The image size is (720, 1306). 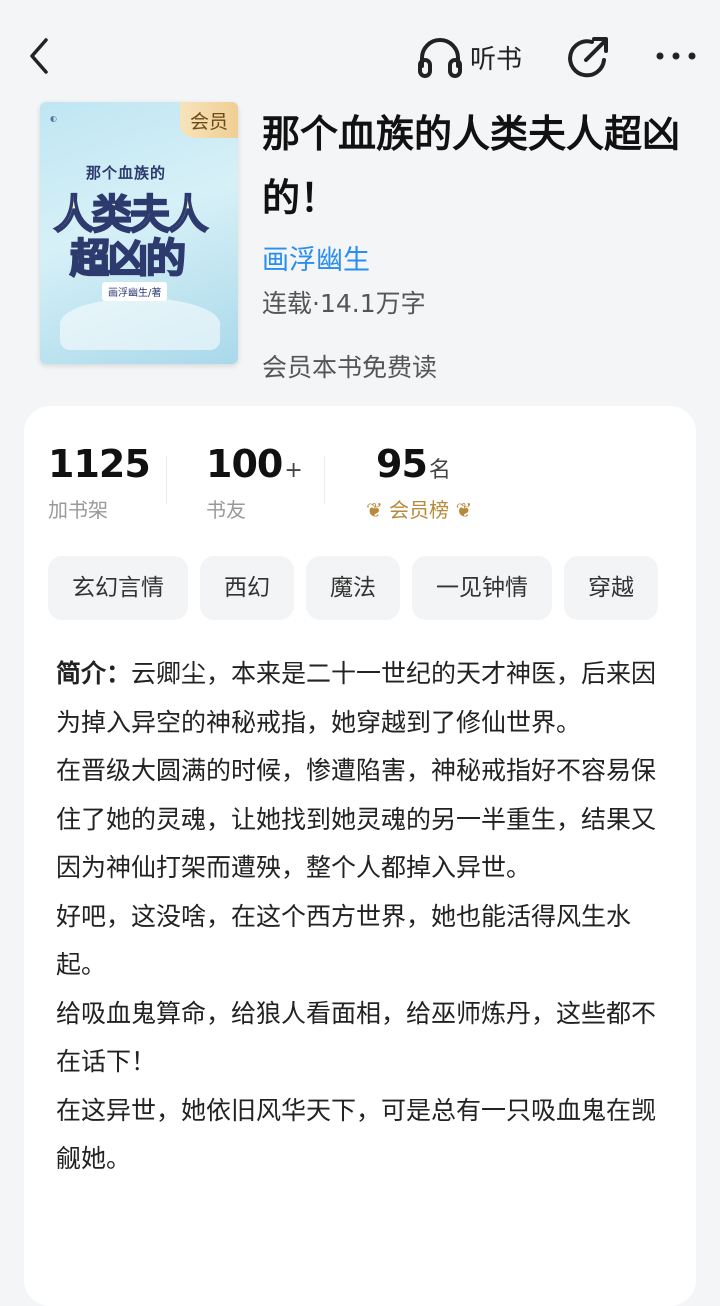 What do you see at coordinates (139, 233) in the screenshot?
I see `book-cover: ◐ 那个血族的 人类夫人 超凶的 画浮幽生/著 会员` at bounding box center [139, 233].